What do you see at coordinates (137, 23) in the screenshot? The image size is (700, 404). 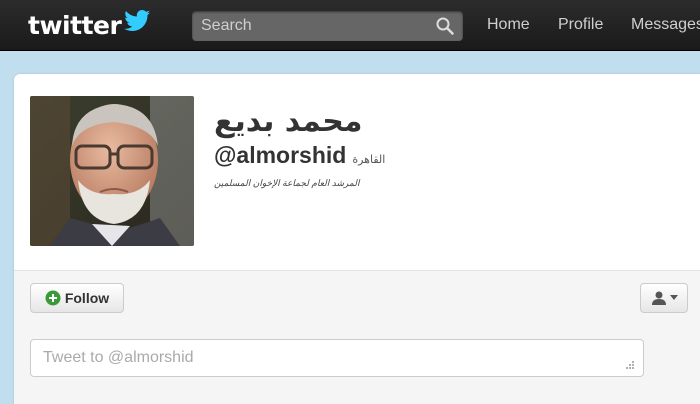 I see `twitter-bird-icon` at bounding box center [137, 23].